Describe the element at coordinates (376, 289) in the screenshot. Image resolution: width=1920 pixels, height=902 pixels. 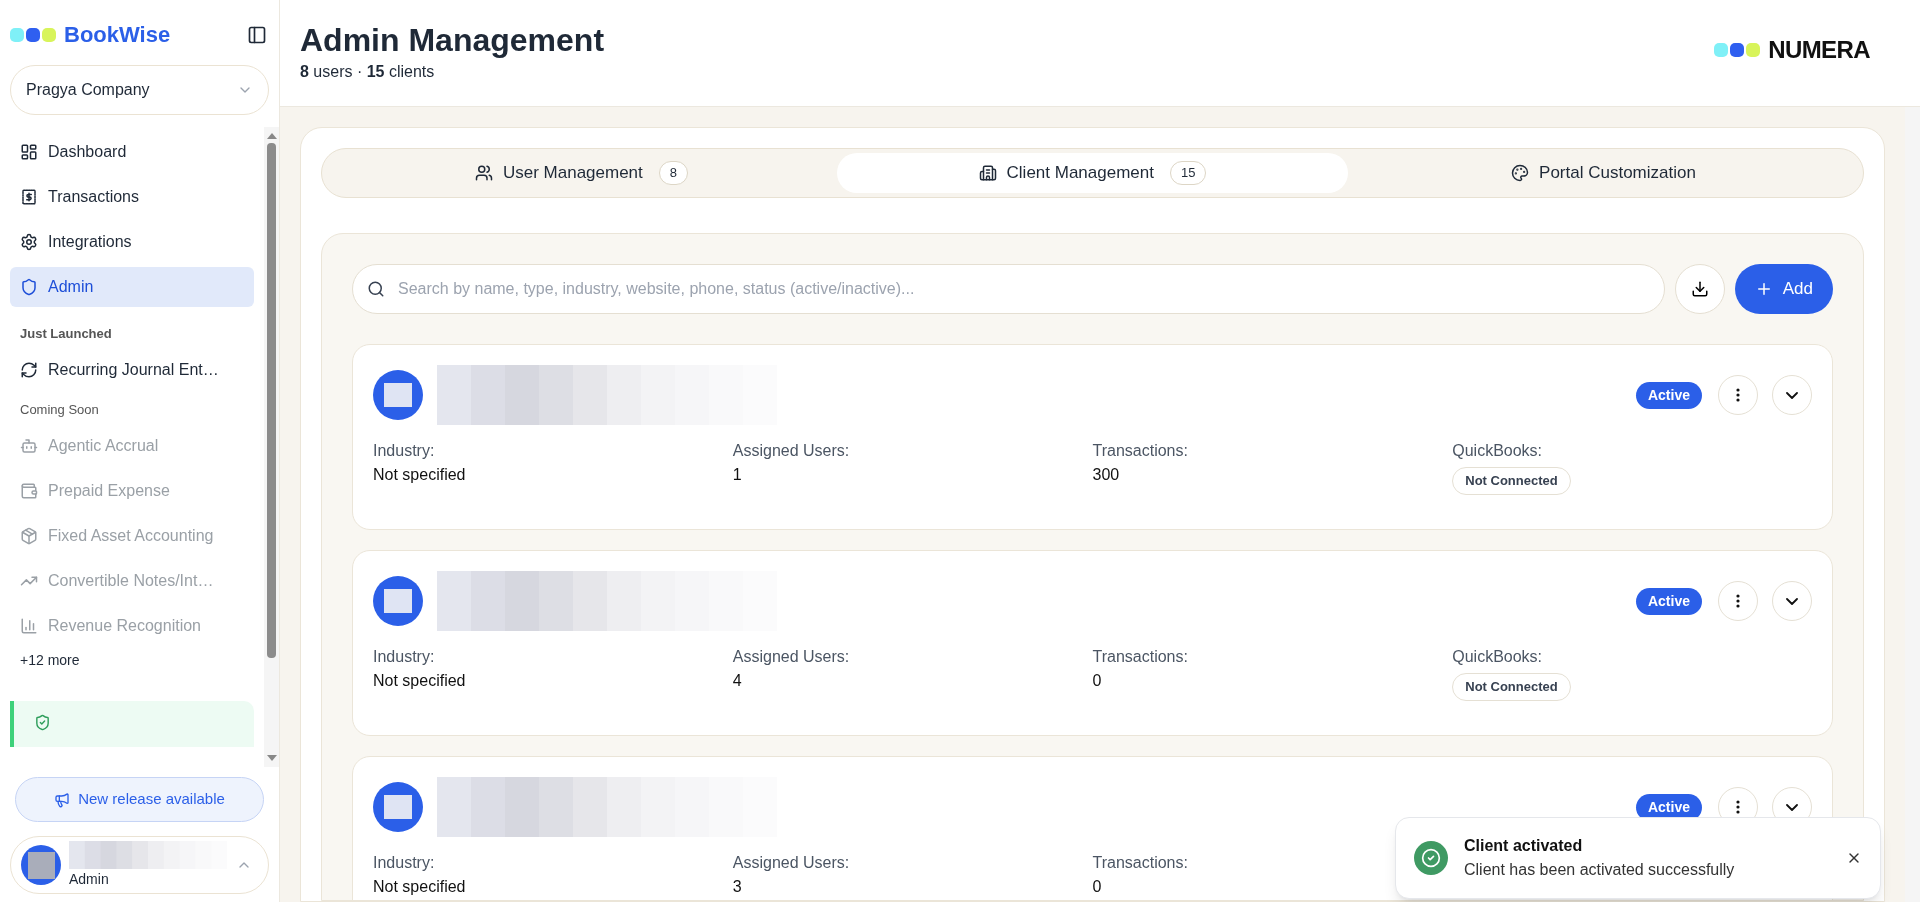
I see `search-icon` at that location.